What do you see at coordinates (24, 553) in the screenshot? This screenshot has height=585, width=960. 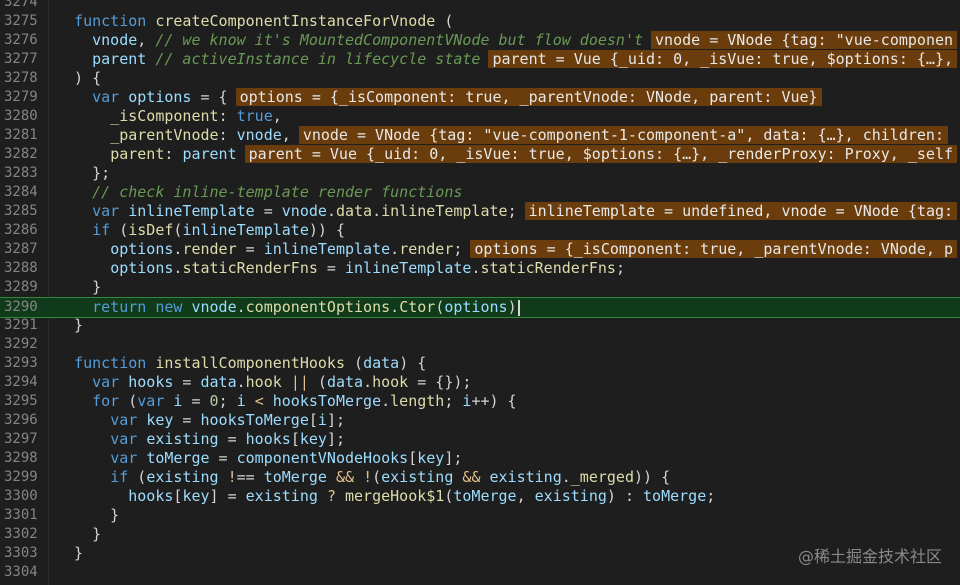 I see `line-number: 3303` at bounding box center [24, 553].